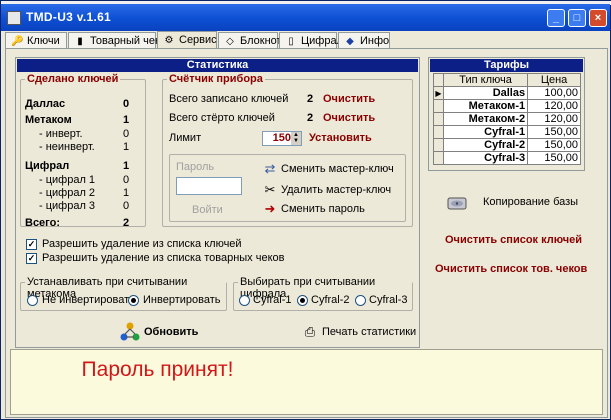 The height and width of the screenshot is (420, 611). I want to click on limit-stepper: 150 ▲ ▼, so click(282, 138).